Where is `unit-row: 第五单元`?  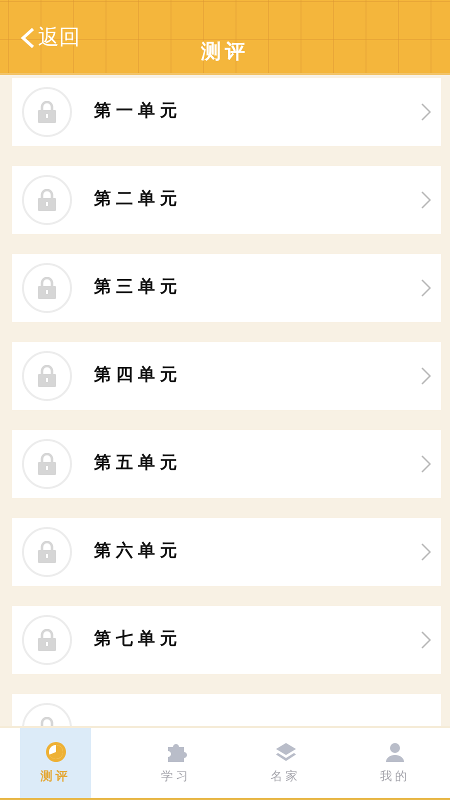 unit-row: 第五单元 is located at coordinates (226, 464).